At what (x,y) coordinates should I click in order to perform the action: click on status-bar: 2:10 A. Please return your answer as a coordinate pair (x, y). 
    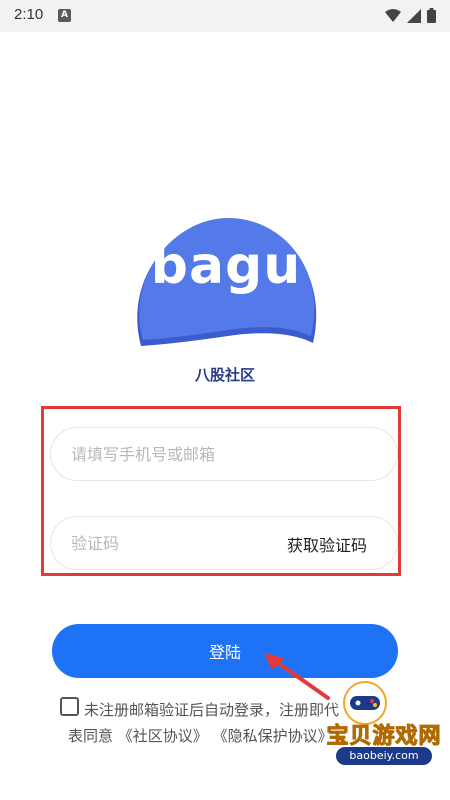
    Looking at the image, I should click on (225, 16).